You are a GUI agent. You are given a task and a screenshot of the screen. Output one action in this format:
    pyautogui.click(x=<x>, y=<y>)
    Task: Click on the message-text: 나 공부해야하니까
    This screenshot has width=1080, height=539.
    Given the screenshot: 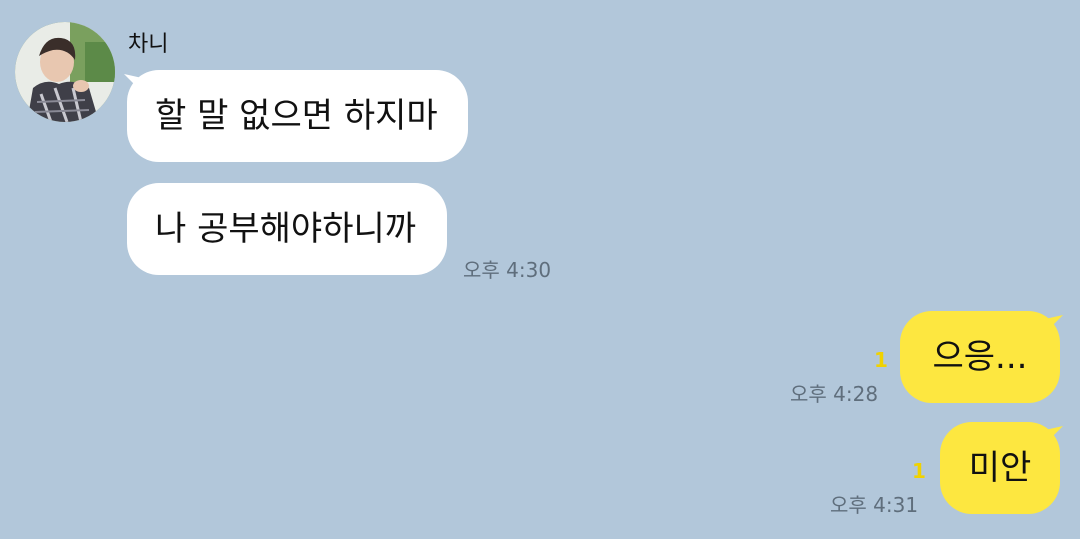 What is the action you would take?
    pyautogui.click(x=286, y=229)
    